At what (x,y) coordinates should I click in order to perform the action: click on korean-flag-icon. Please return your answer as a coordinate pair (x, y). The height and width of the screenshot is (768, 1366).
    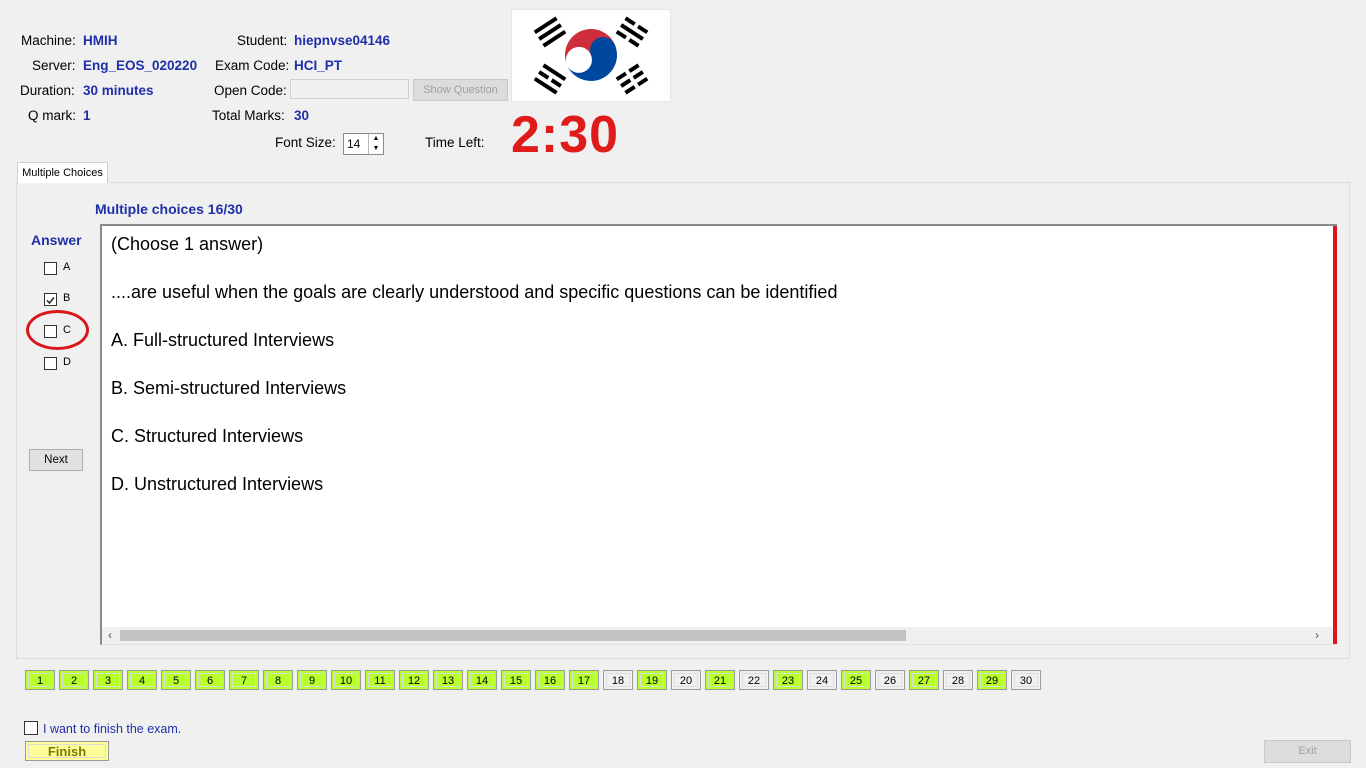
    Looking at the image, I should click on (591, 55).